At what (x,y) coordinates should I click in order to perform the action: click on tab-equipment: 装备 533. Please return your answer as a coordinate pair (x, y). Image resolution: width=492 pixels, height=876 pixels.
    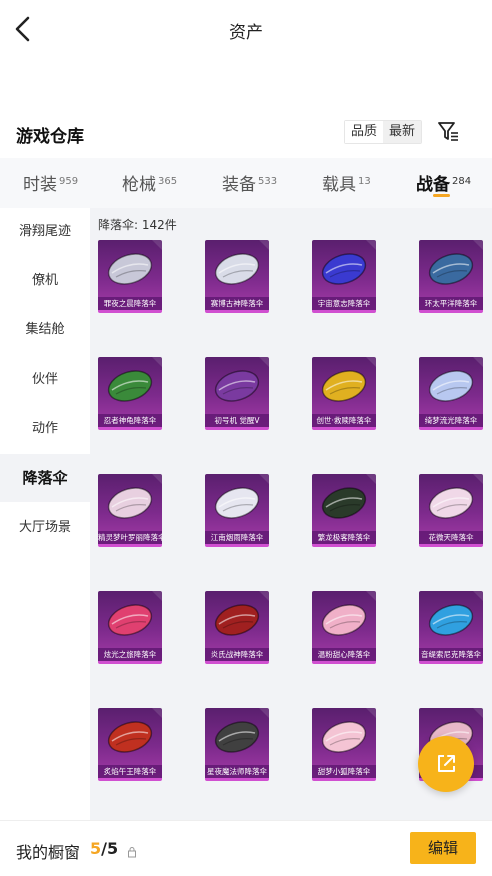
    Looking at the image, I should click on (249, 182).